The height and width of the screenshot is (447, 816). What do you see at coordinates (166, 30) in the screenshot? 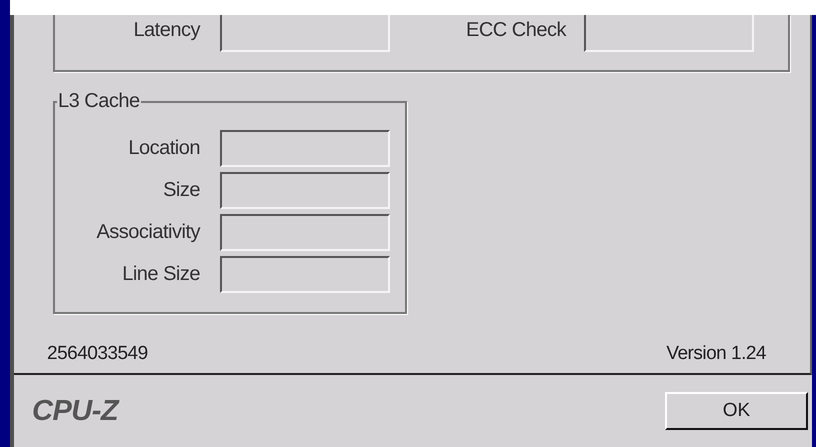
I see `field-label: Latency` at bounding box center [166, 30].